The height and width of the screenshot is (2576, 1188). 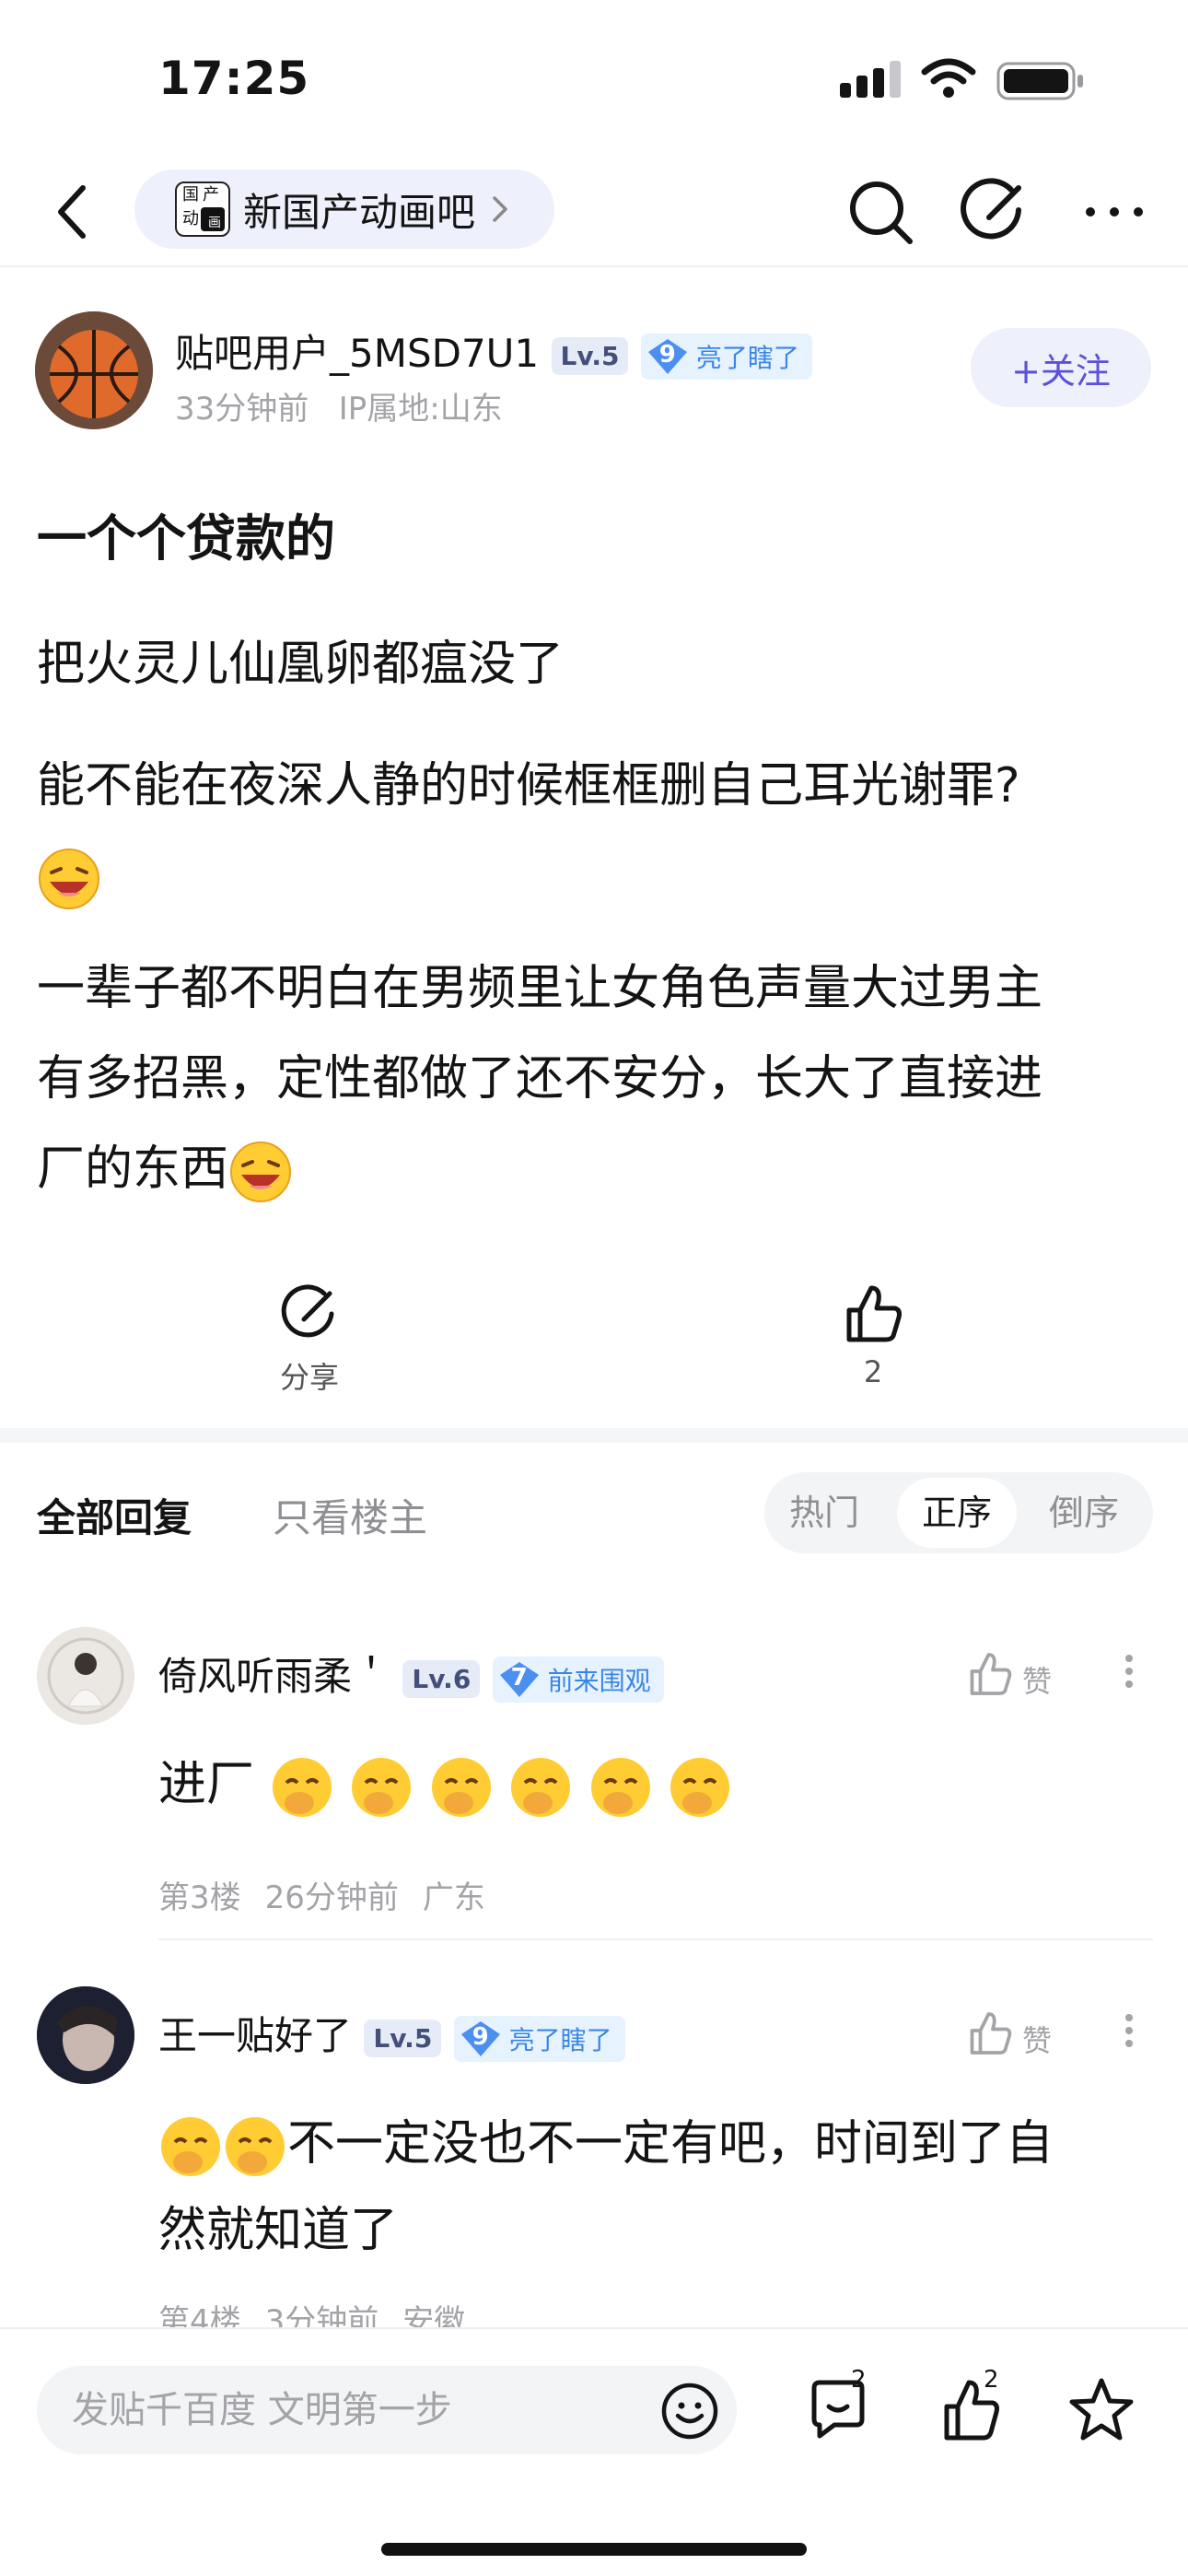 I want to click on battery-icon, so click(x=1039, y=81).